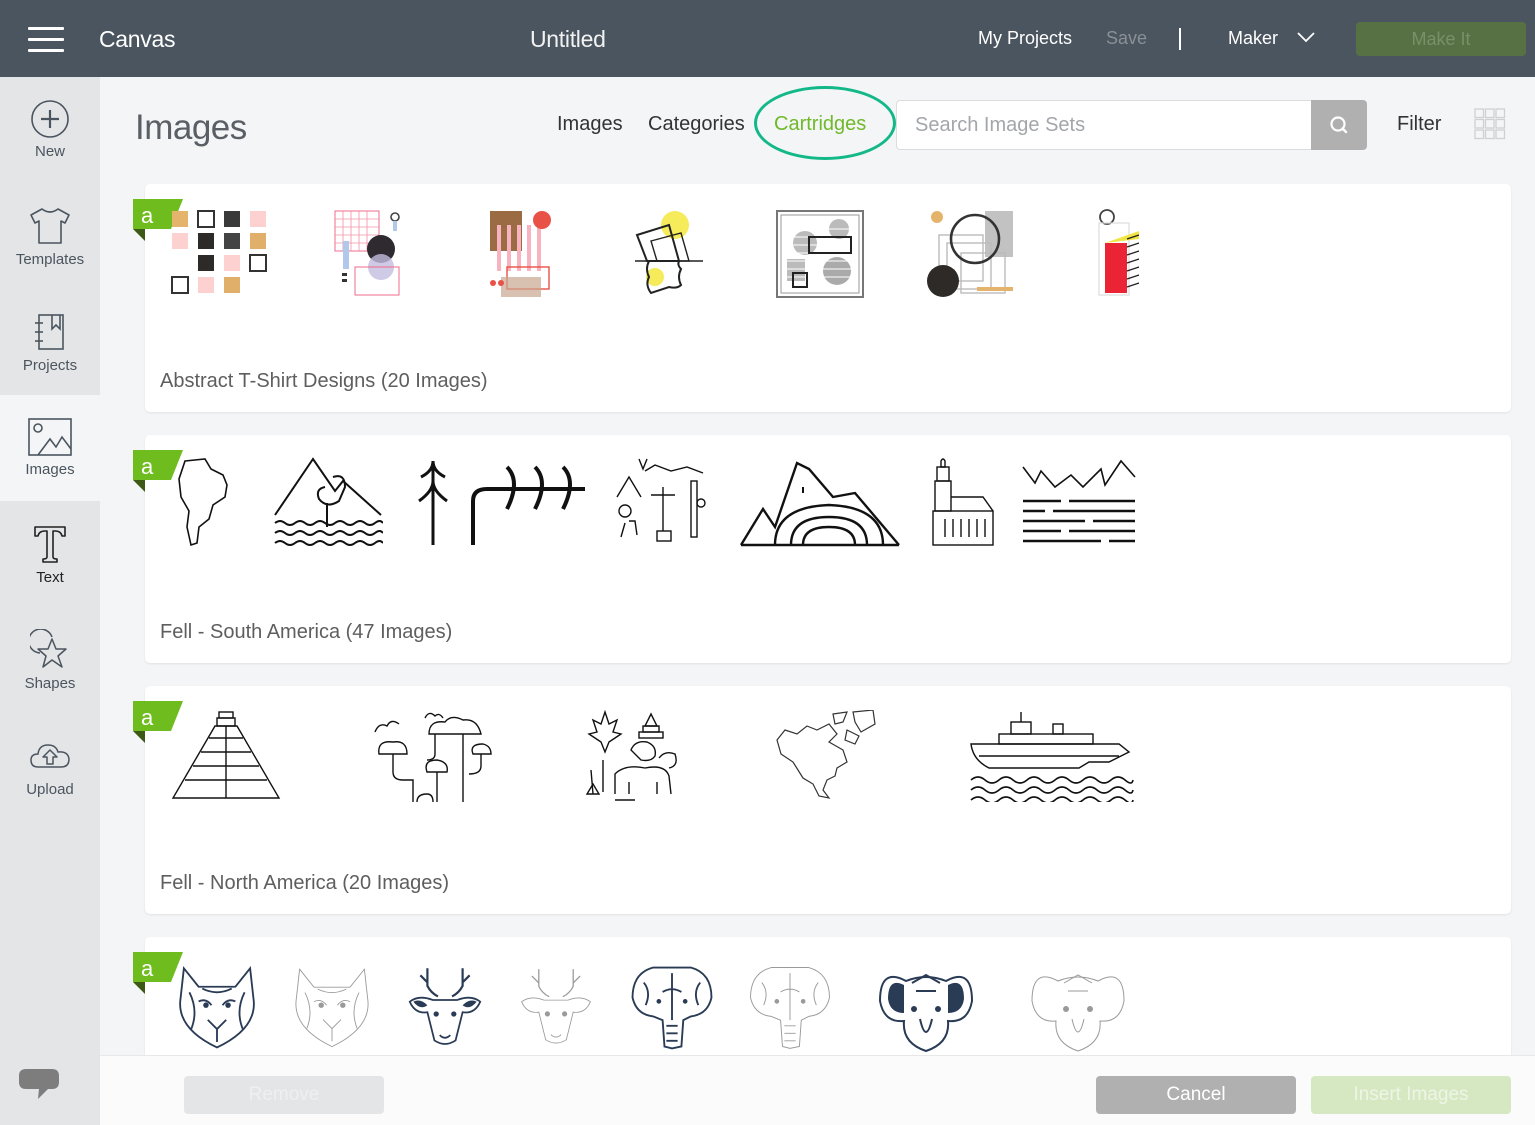  I want to click on search-icon, so click(1339, 125).